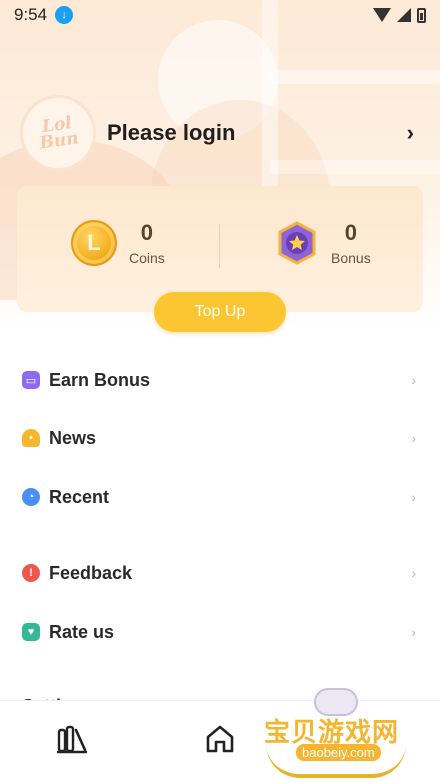 The width and height of the screenshot is (440, 782). Describe the element at coordinates (31, 438) in the screenshot. I see `bell-icon: •` at that location.